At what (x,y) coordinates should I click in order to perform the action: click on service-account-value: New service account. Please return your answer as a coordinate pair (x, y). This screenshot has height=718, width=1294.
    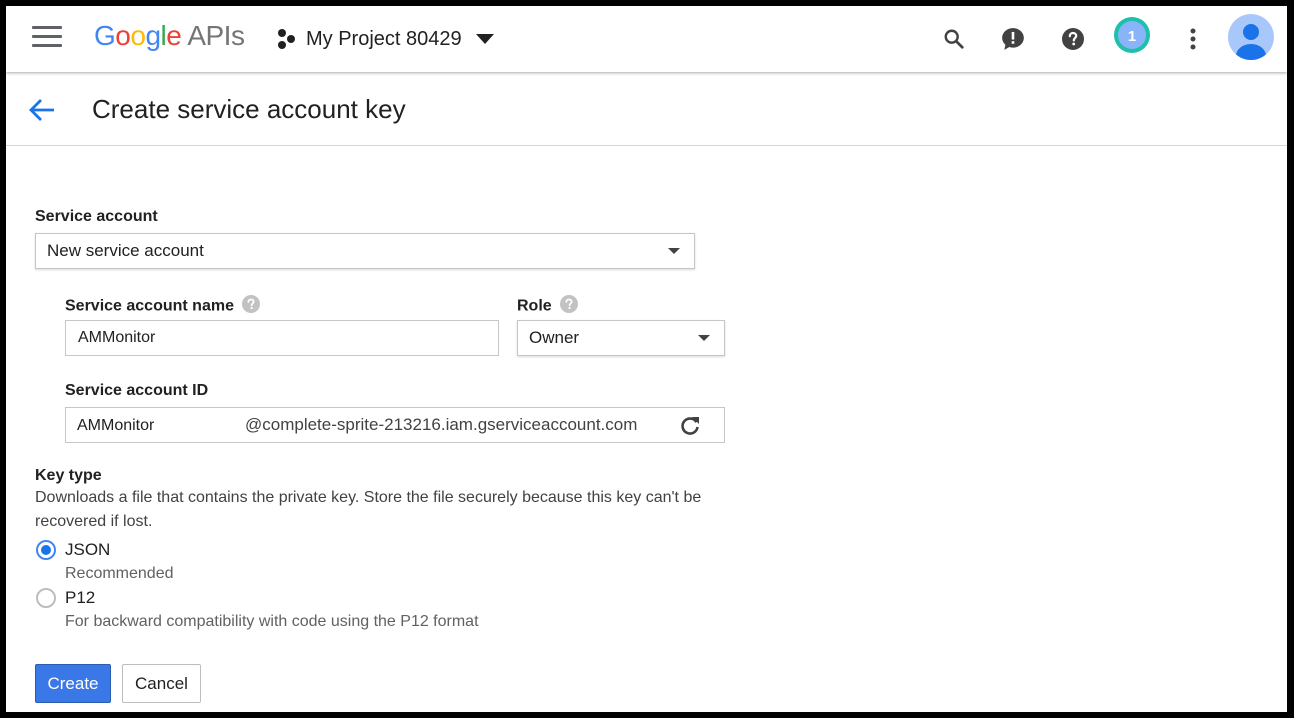
    Looking at the image, I should click on (125, 250).